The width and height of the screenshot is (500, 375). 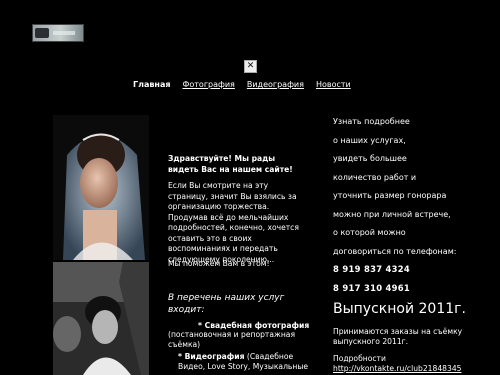 I want to click on close-button: ✕, so click(x=250, y=66).